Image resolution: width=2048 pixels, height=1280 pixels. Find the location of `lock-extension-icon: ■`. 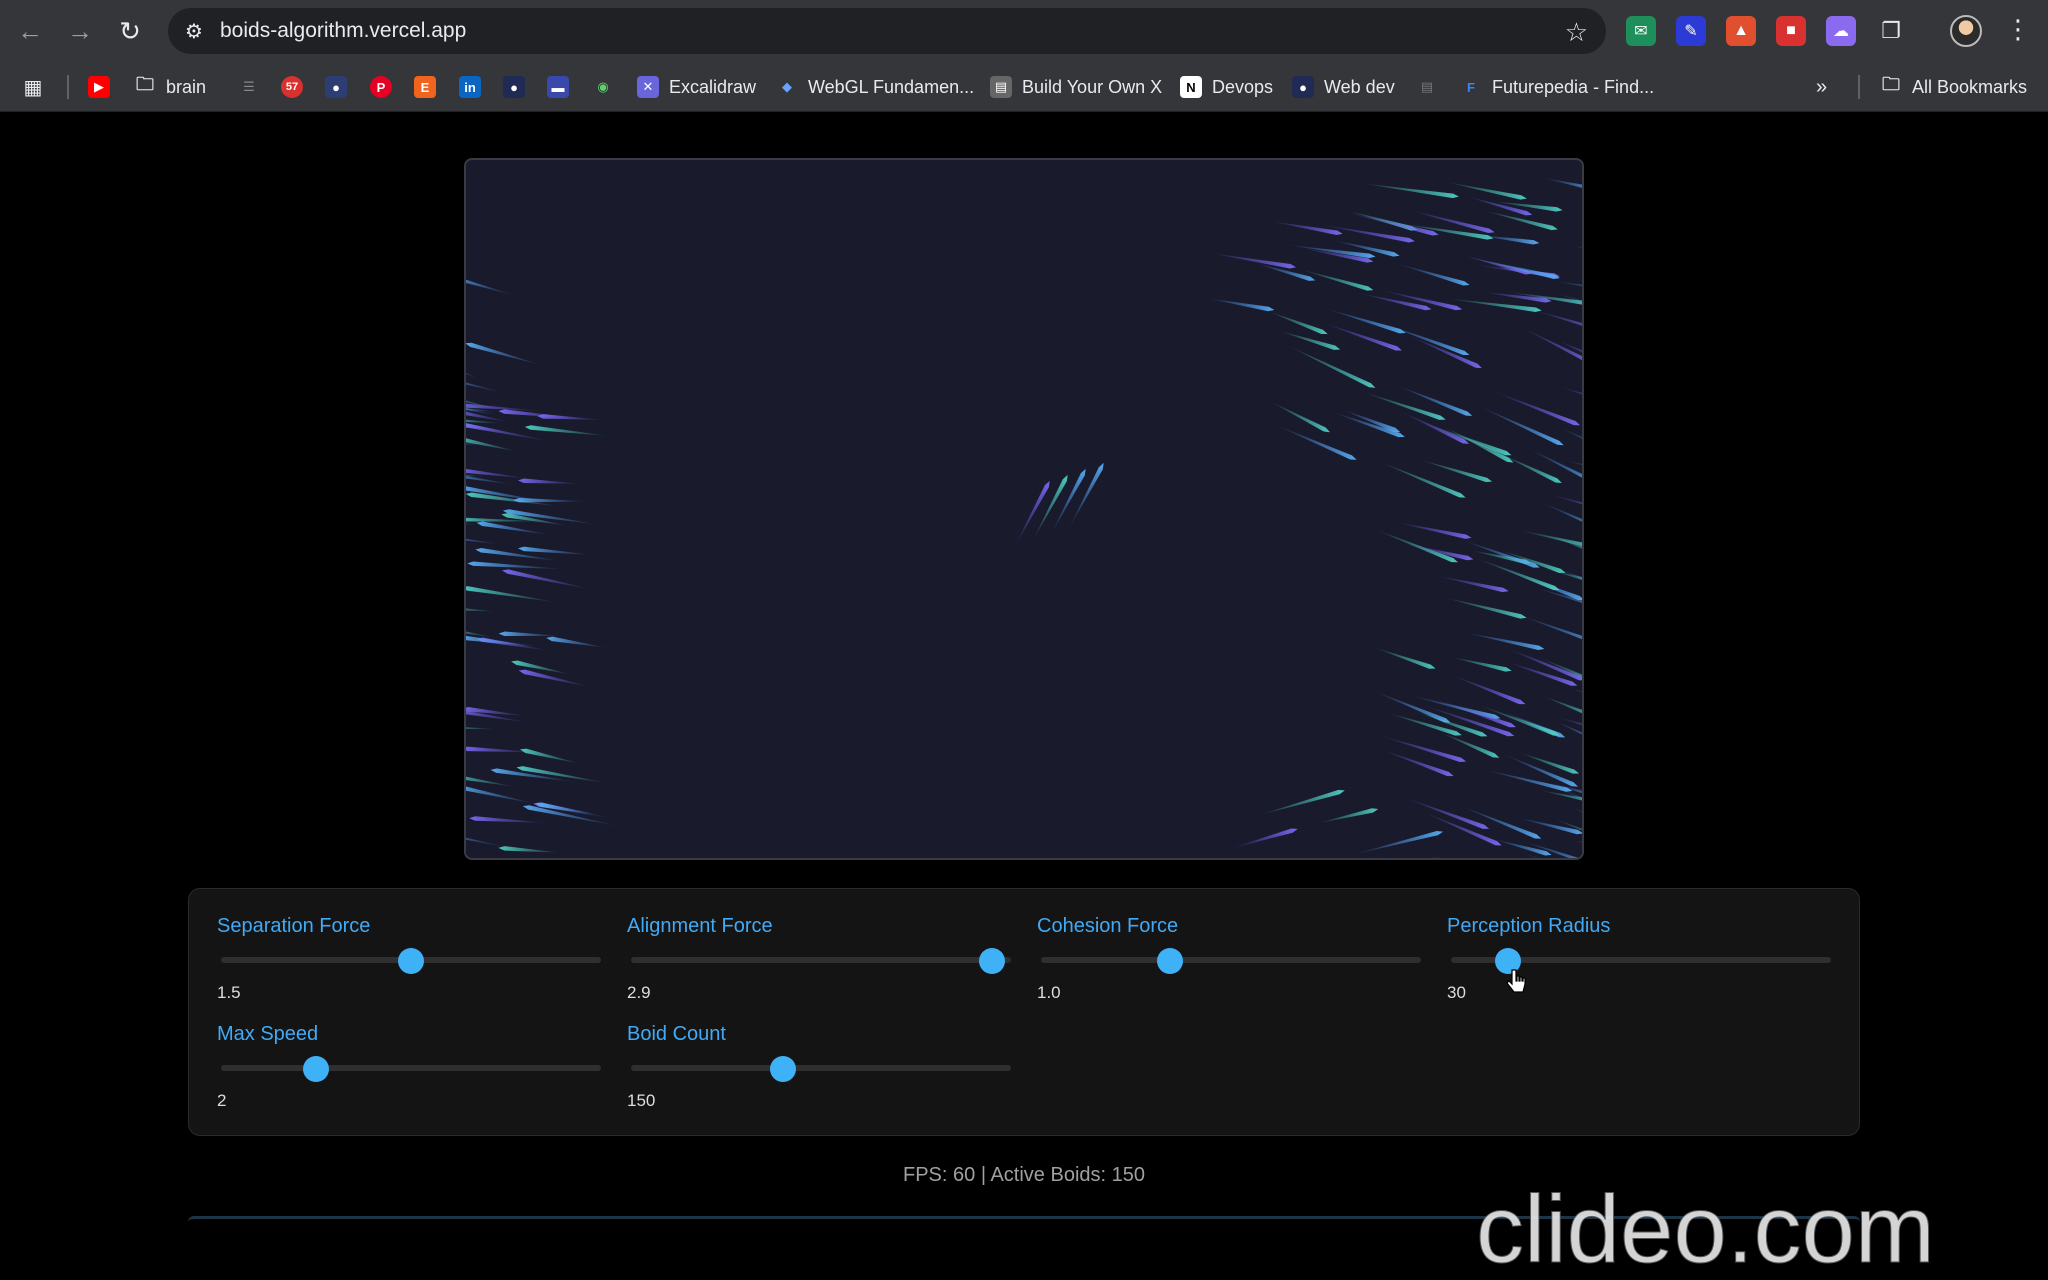

lock-extension-icon: ■ is located at coordinates (1791, 31).